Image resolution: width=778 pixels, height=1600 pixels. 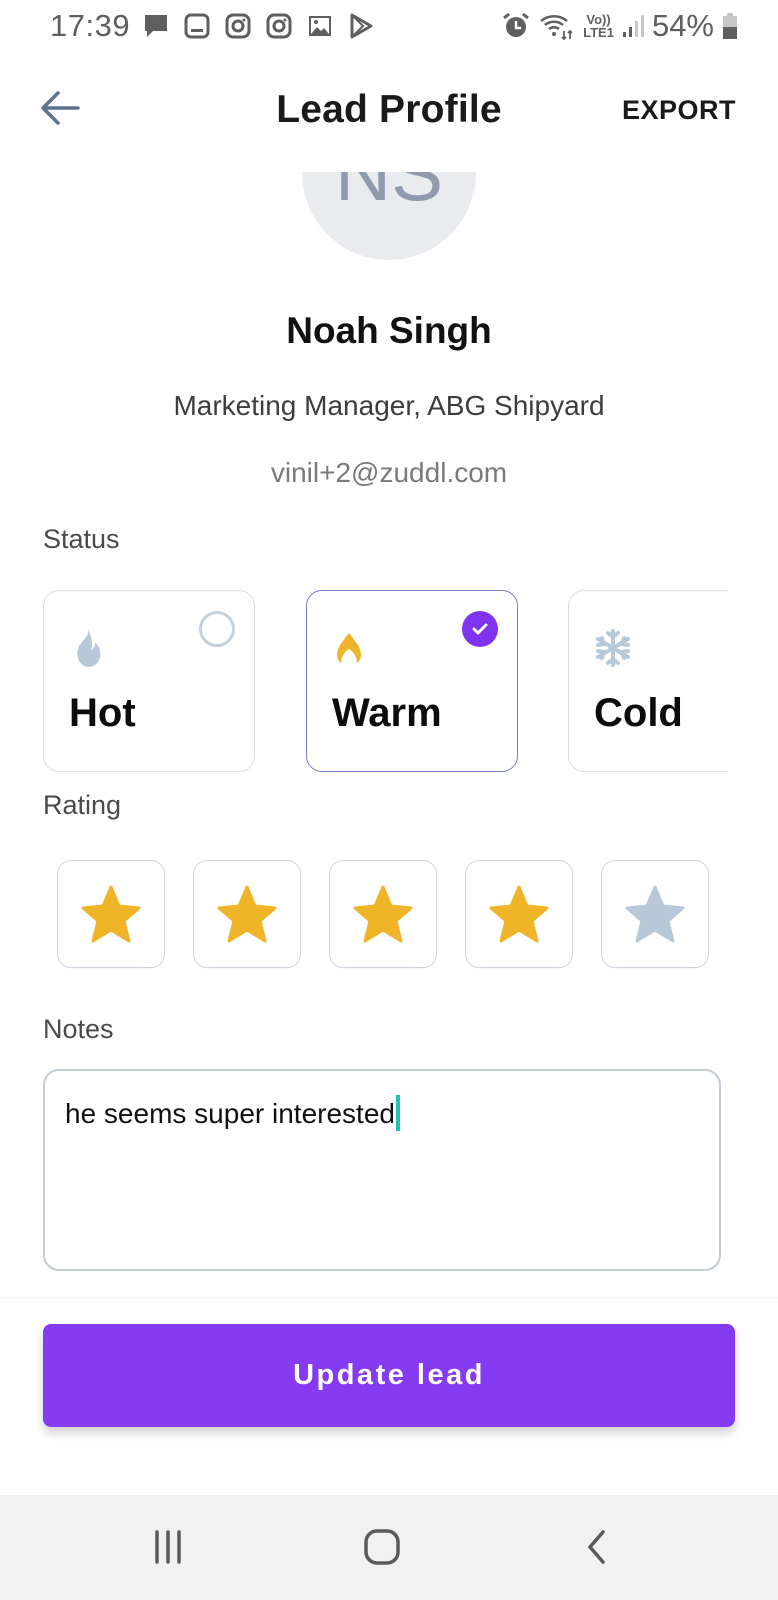 What do you see at coordinates (387, 713) in the screenshot?
I see `status-option-label: Warm` at bounding box center [387, 713].